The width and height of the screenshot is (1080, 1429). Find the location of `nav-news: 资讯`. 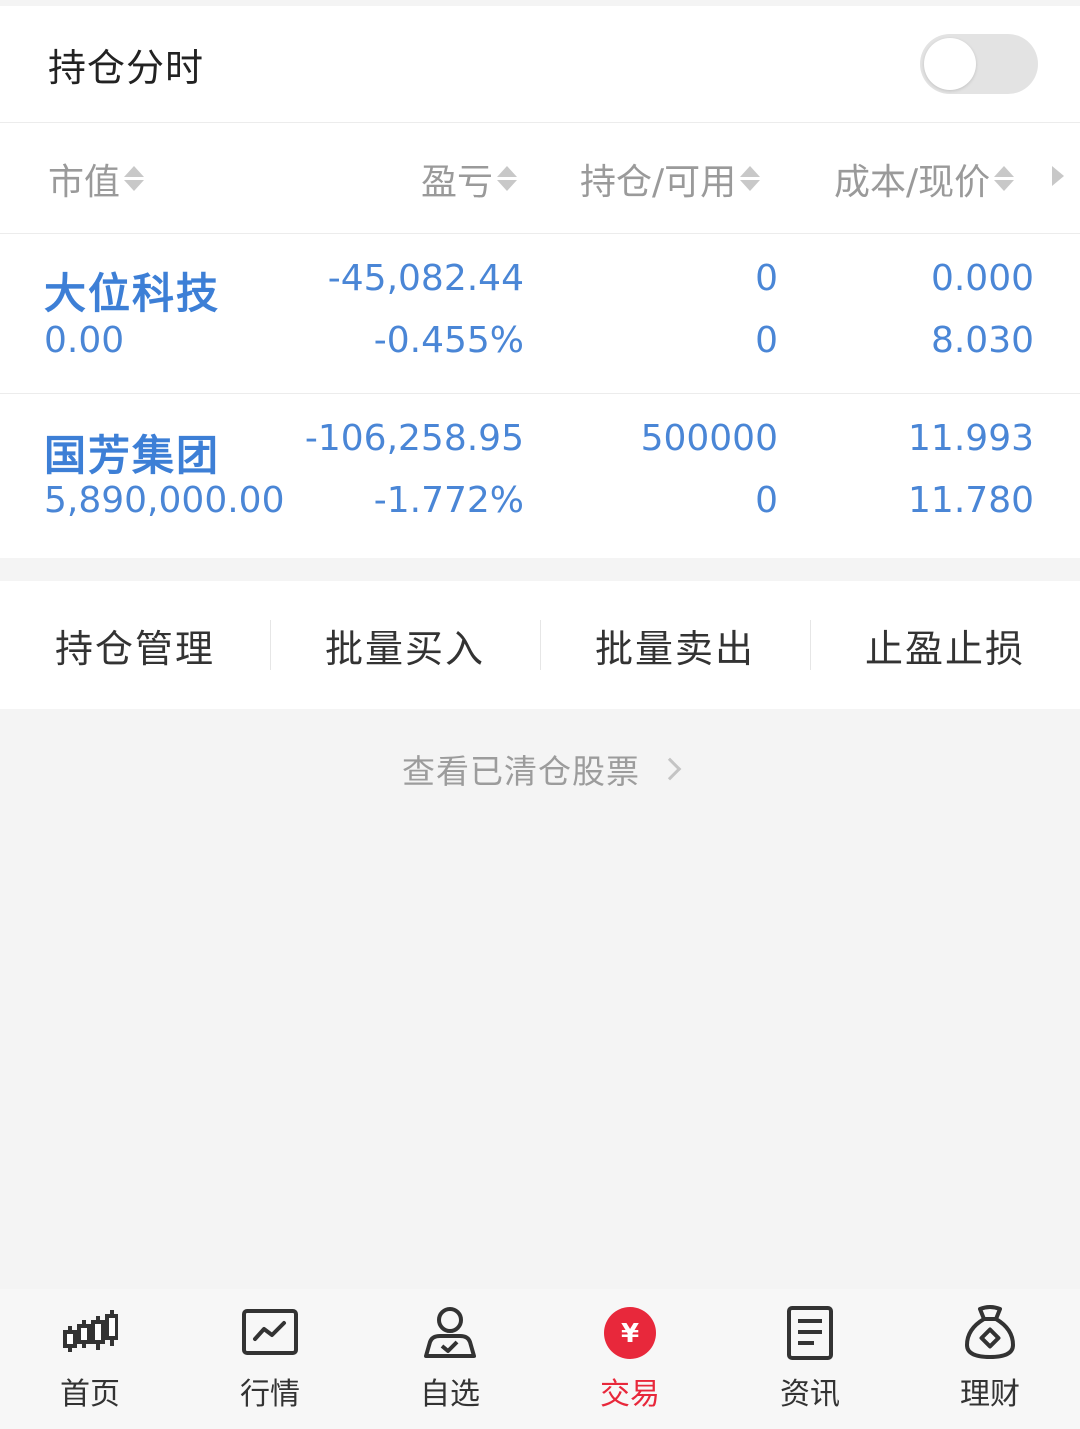

nav-news: 资讯 is located at coordinates (810, 1359).